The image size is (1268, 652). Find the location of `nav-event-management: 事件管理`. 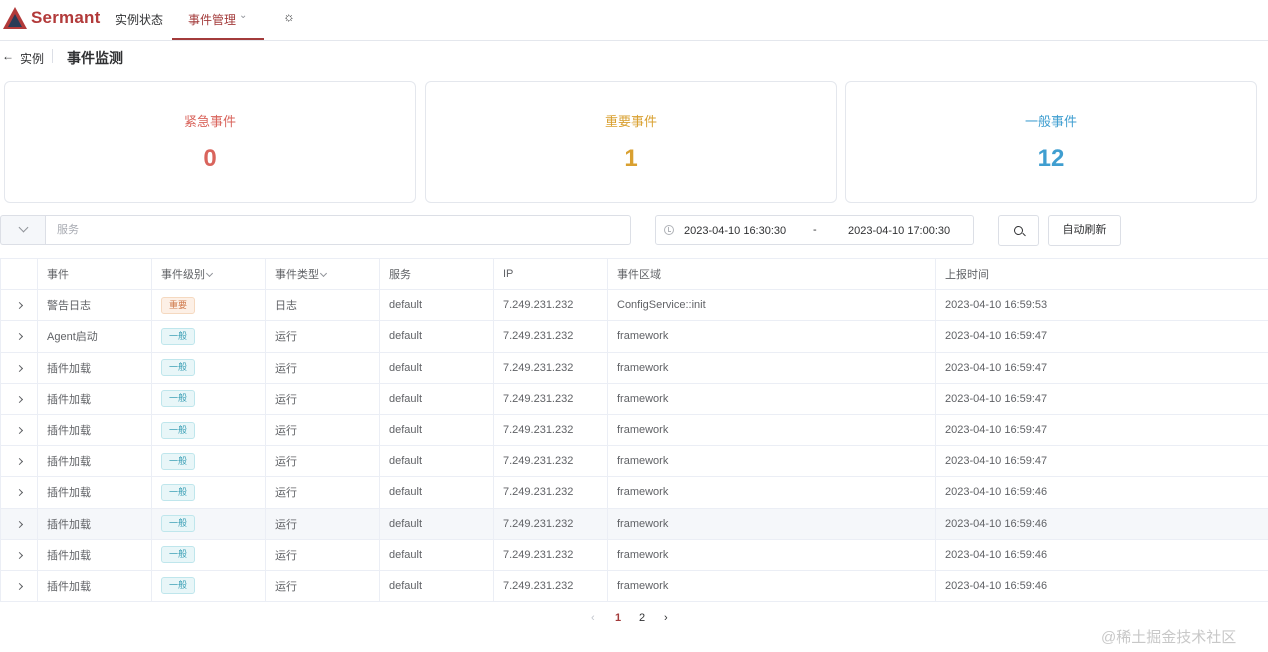

nav-event-management: 事件管理 is located at coordinates (212, 19).